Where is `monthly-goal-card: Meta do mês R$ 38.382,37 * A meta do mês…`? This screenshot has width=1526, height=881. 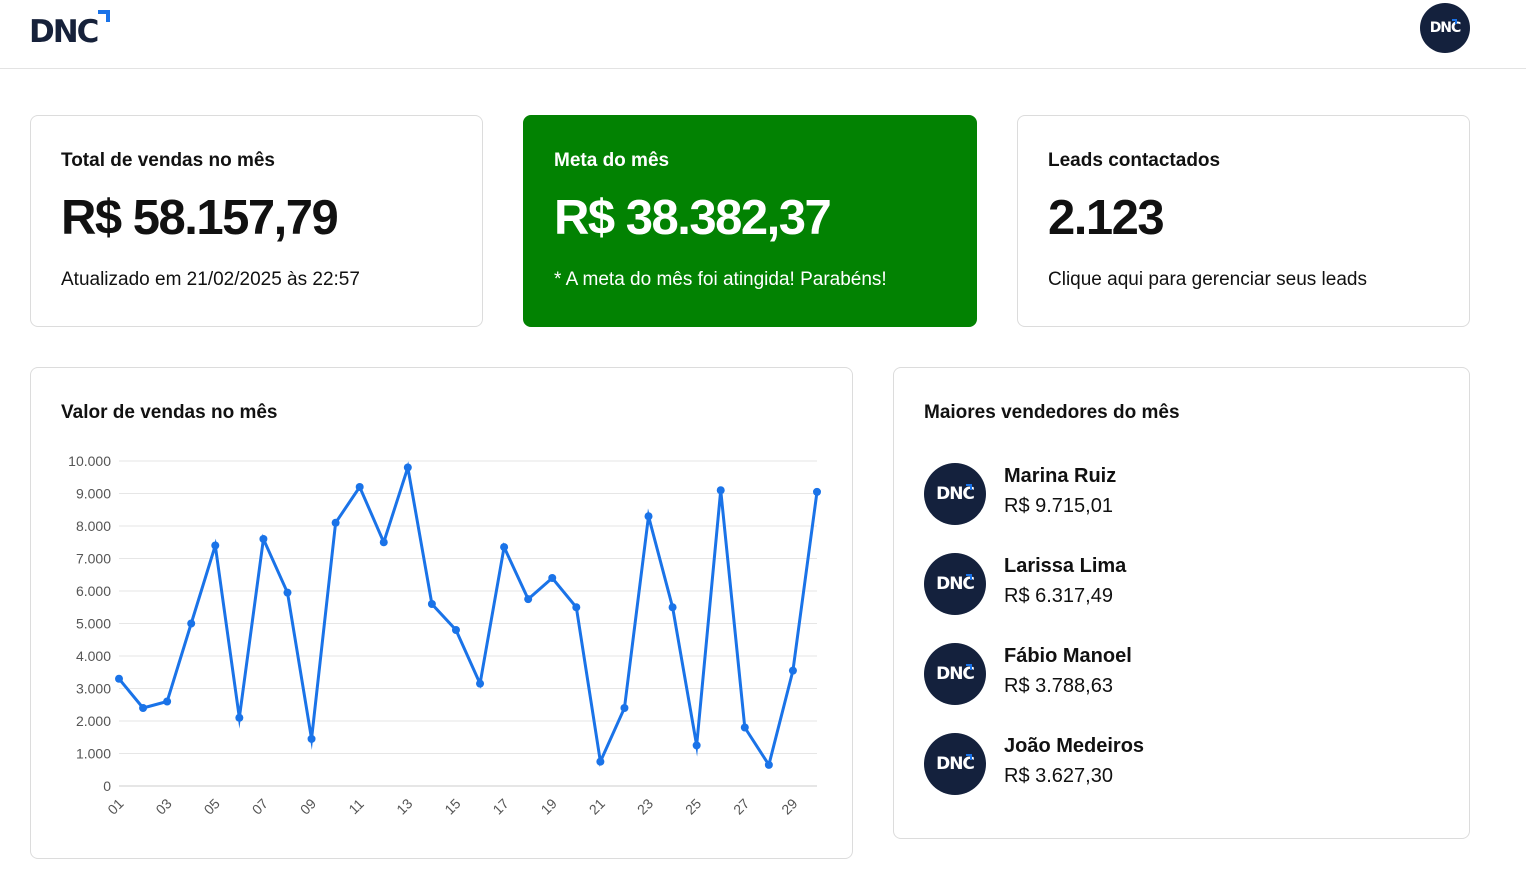 monthly-goal-card: Meta do mês R$ 38.382,37 * A meta do mês… is located at coordinates (750, 221).